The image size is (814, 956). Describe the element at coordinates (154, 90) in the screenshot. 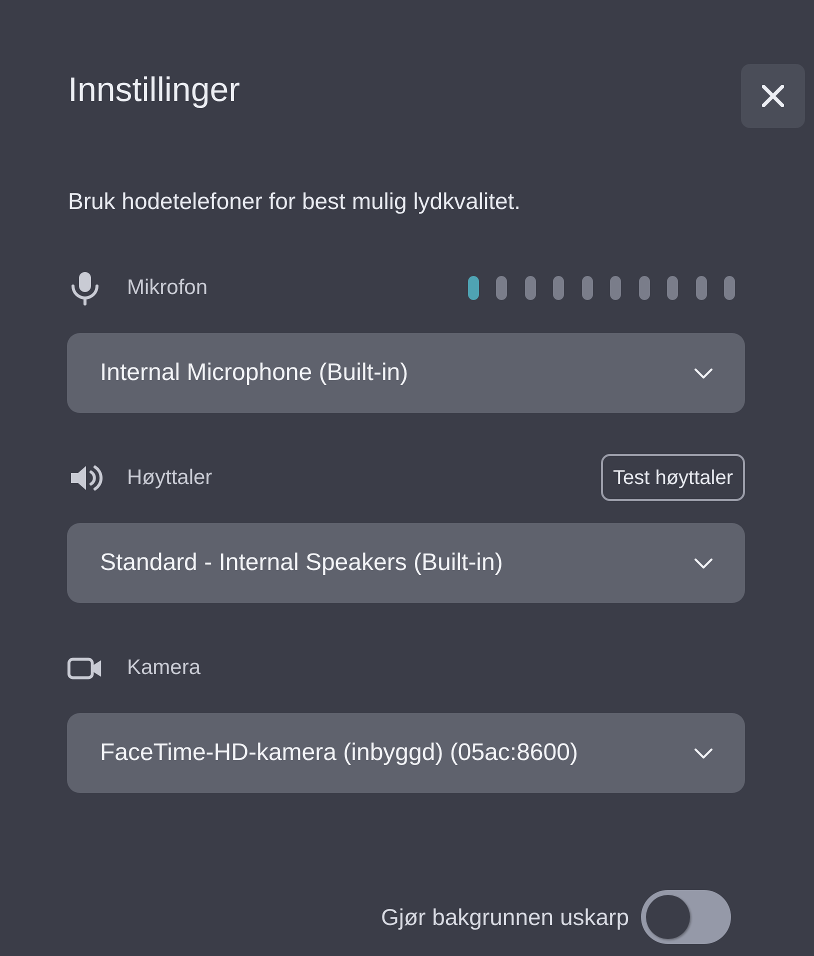

I see `settings-title: Innstillinger` at that location.